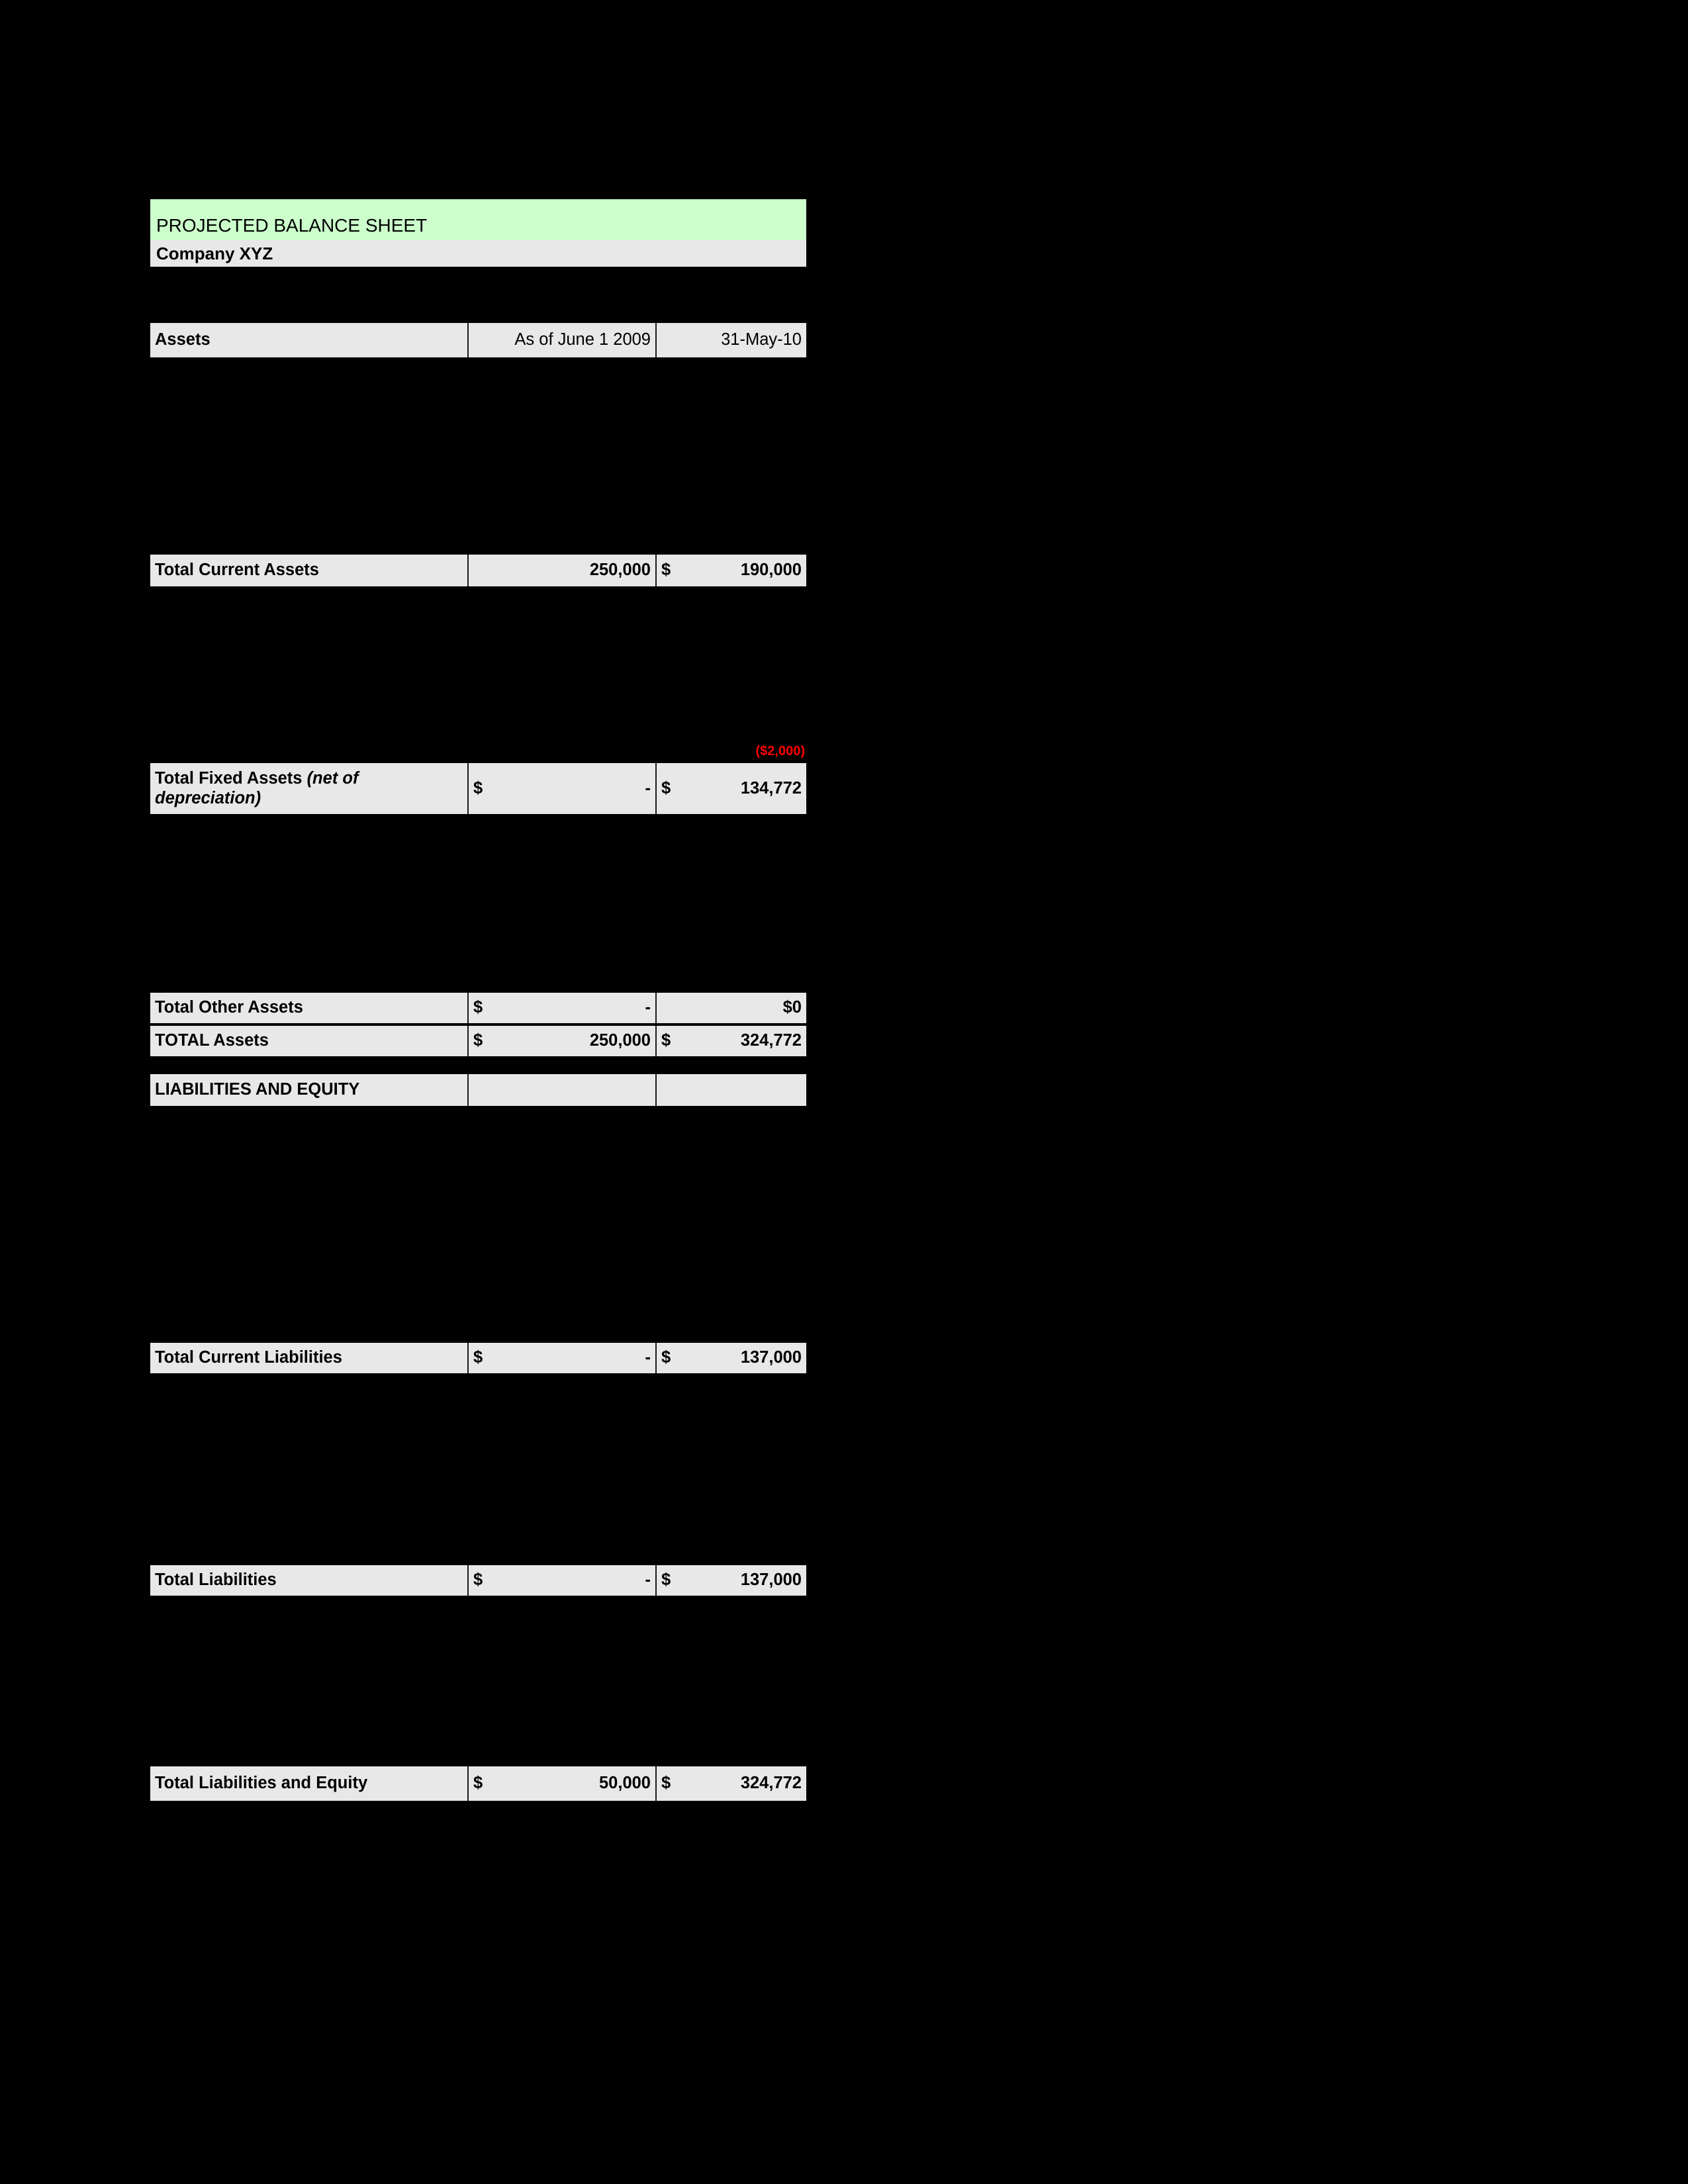 Image resolution: width=1688 pixels, height=2184 pixels. What do you see at coordinates (309, 1041) in the screenshot?
I see `total-assets-label: TOTAL Assets` at bounding box center [309, 1041].